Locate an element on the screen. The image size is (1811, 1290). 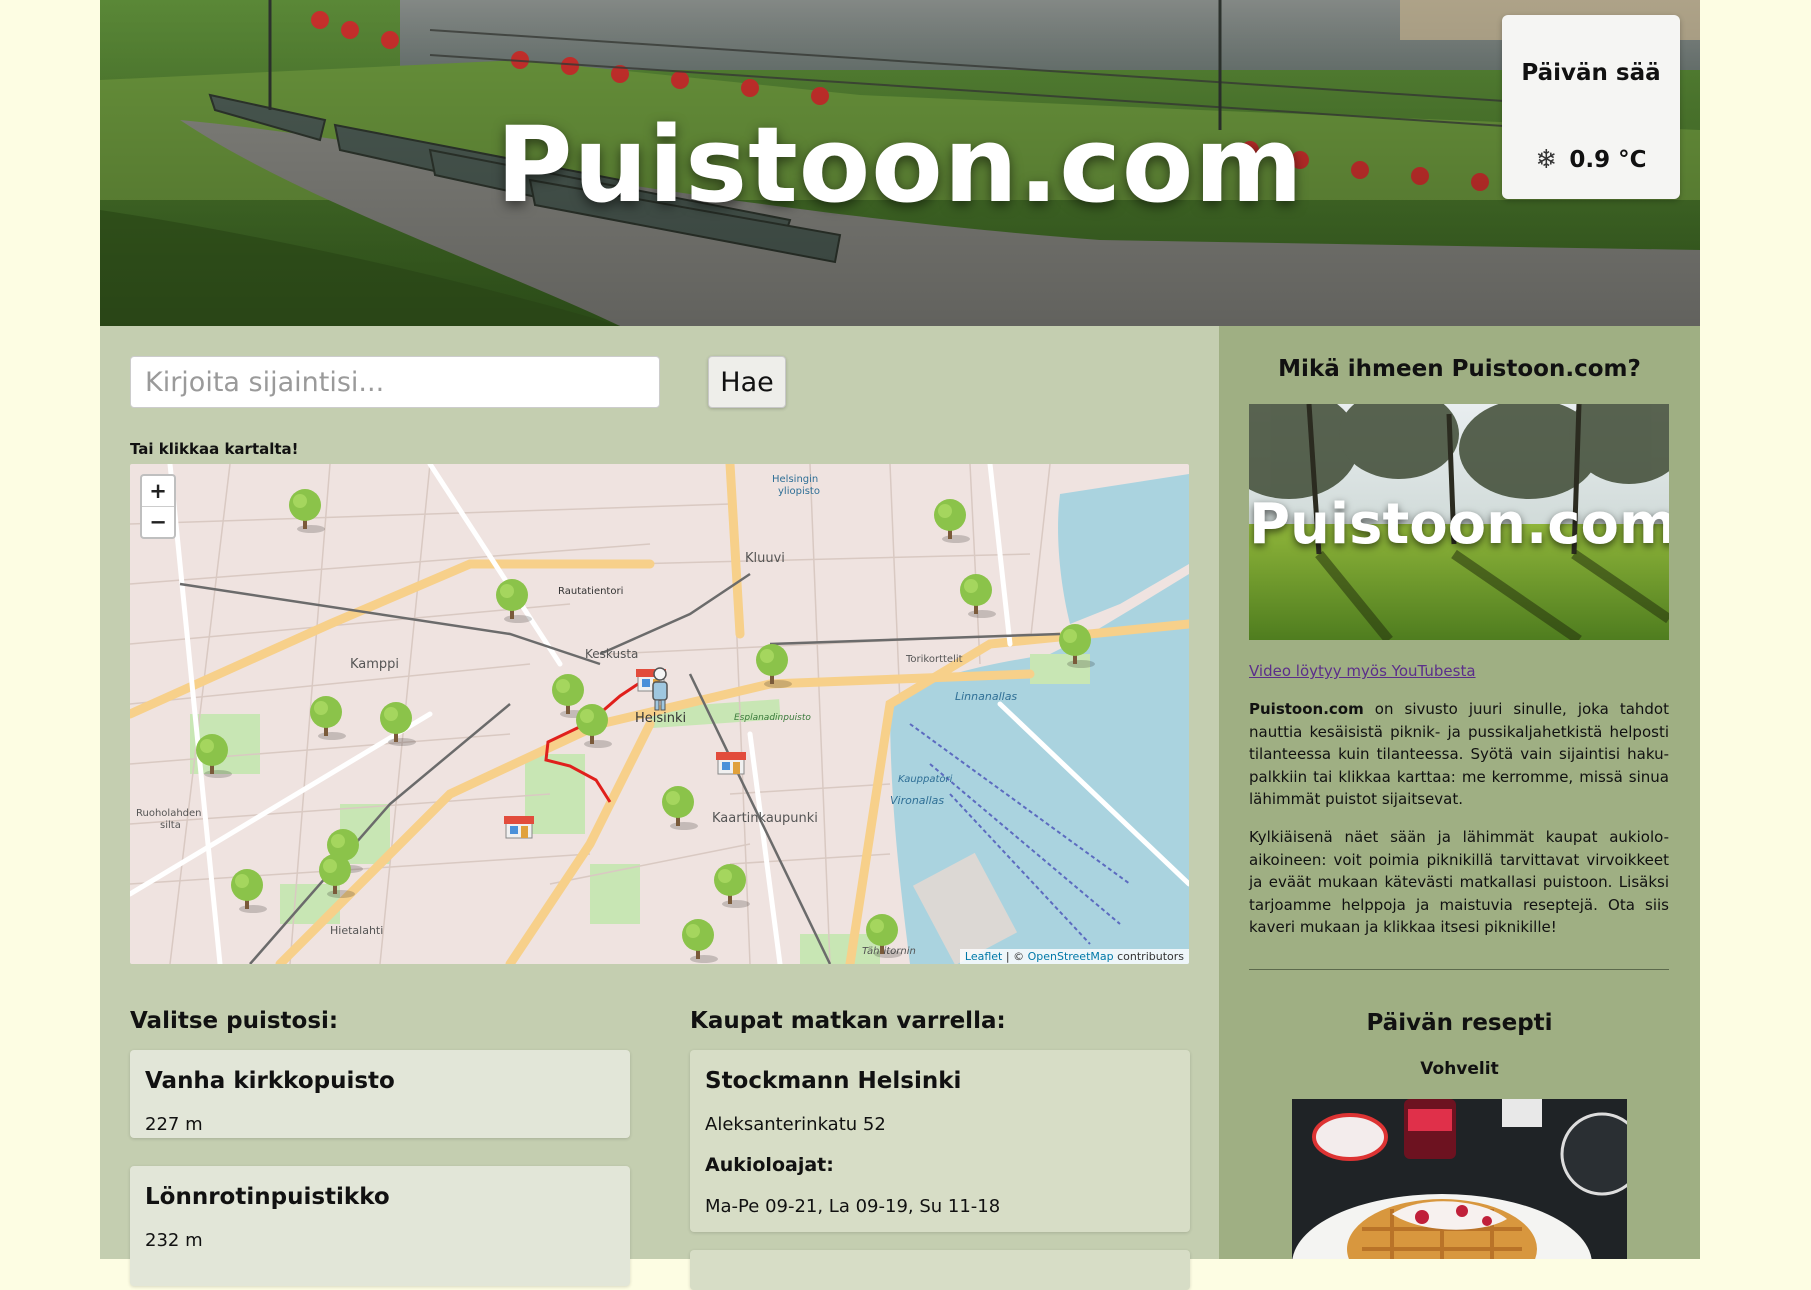
map-hint: Tai klikkaa kartalta! is located at coordinates (214, 449).